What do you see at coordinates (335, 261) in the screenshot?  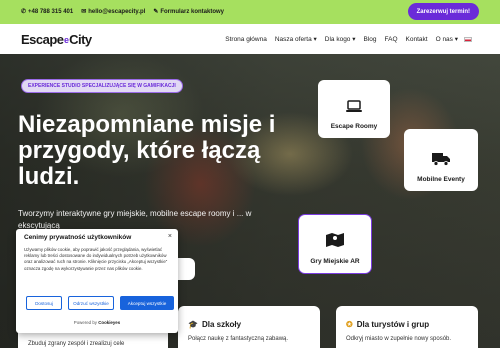 I see `feature-label: Gry Miejskie AR` at bounding box center [335, 261].